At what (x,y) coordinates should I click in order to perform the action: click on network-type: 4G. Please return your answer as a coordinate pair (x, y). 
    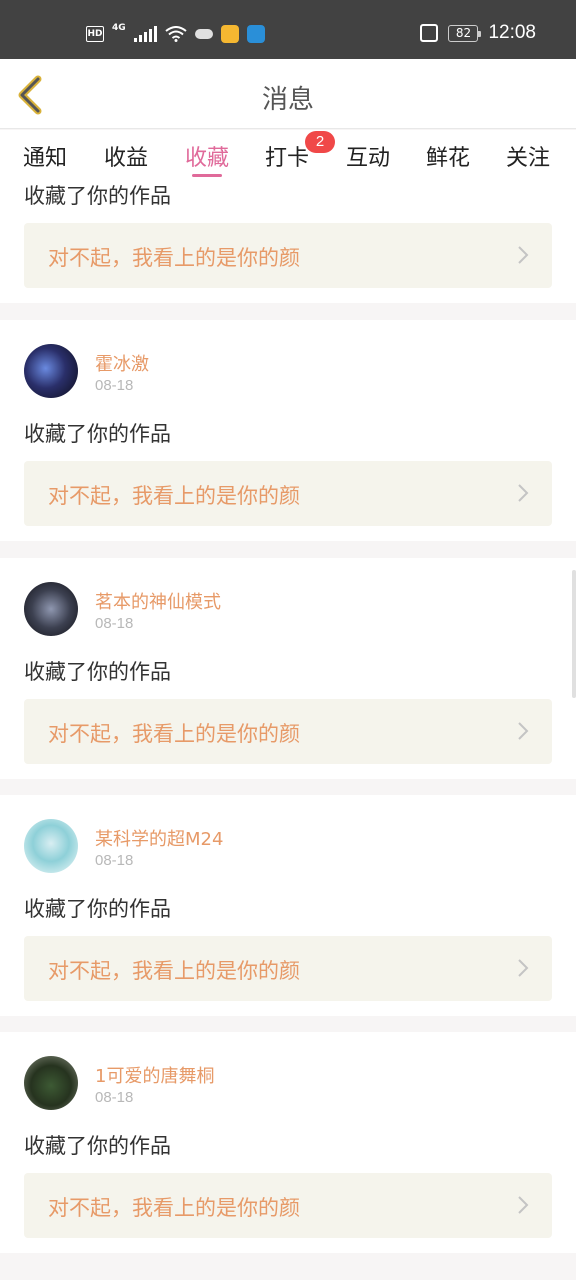
    Looking at the image, I should click on (119, 28).